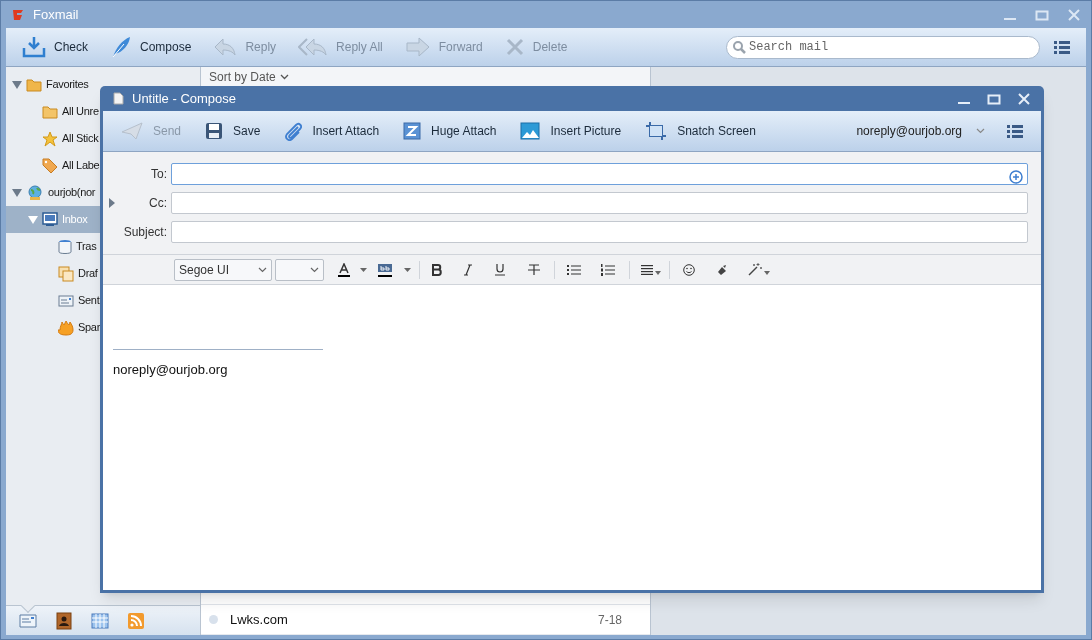 The height and width of the screenshot is (640, 1092). I want to click on underline-icon, so click(500, 269).